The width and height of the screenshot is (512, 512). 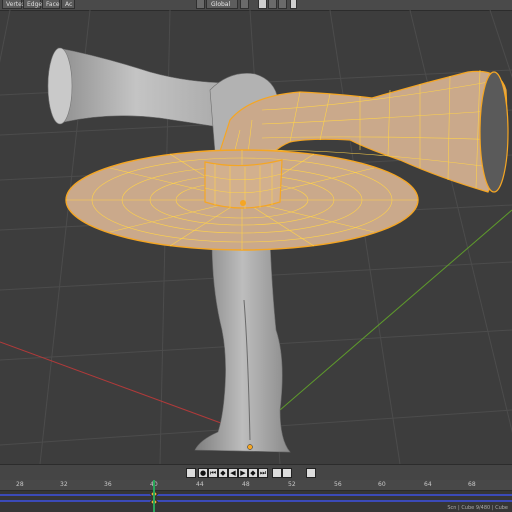 What do you see at coordinates (242, 346) in the screenshot?
I see `legs-mesh` at bounding box center [242, 346].